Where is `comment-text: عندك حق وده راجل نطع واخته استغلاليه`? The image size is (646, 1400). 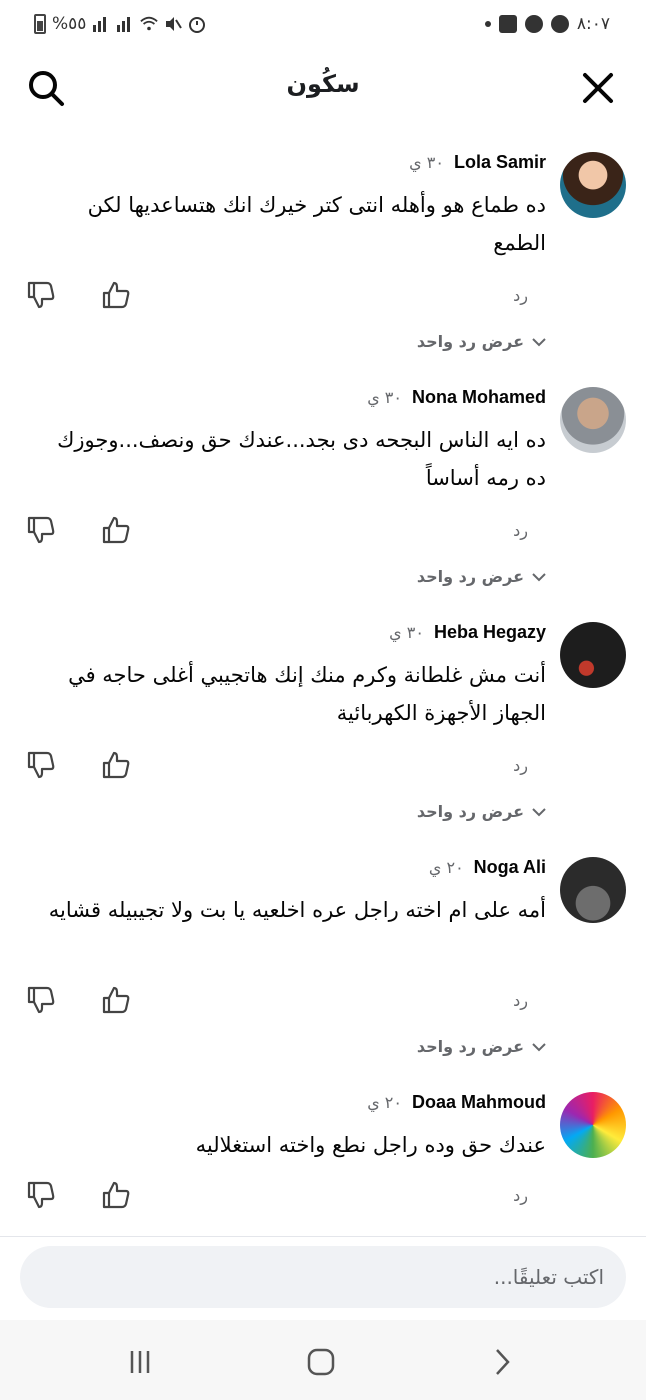
comment-text: عندك حق وده راجل نطع واخته استغلاليه is located at coordinates (370, 1145).